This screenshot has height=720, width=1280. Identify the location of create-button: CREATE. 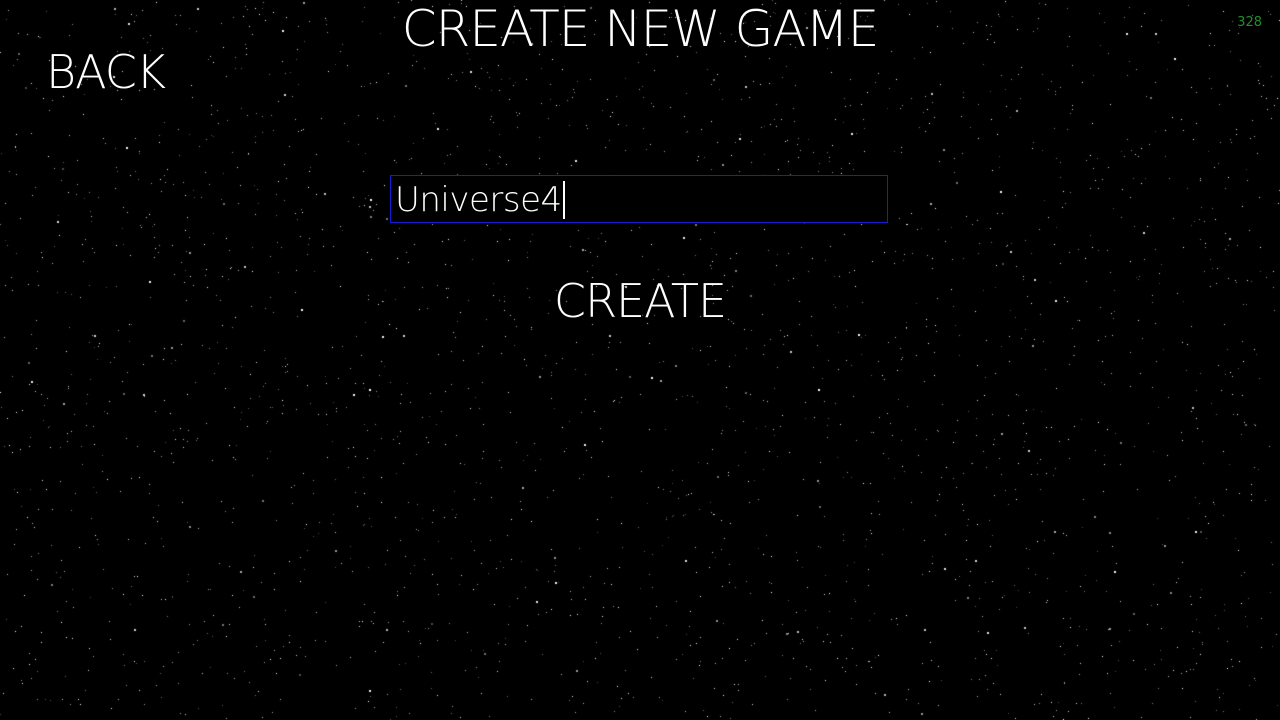
(640, 301).